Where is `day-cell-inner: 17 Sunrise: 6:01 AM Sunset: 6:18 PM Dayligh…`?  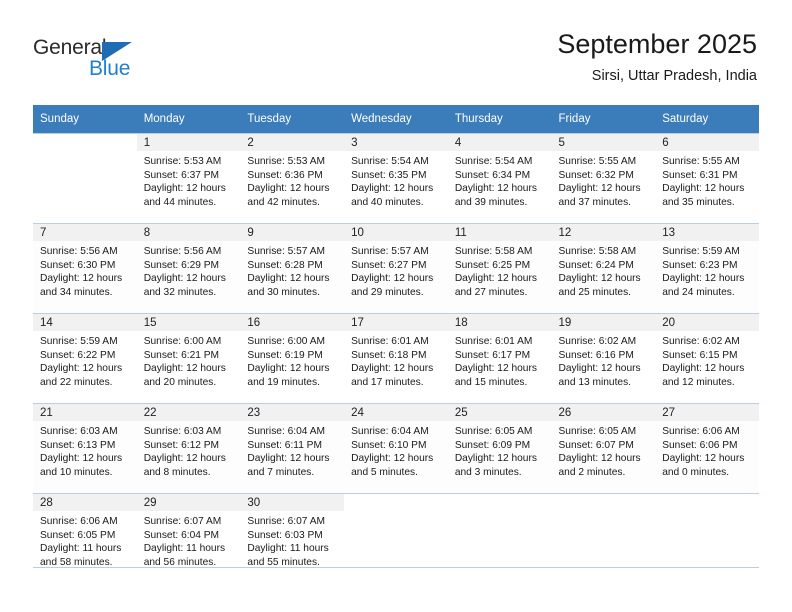
day-cell-inner: 17 Sunrise: 6:01 AM Sunset: 6:18 PM Dayligh… is located at coordinates (396, 358).